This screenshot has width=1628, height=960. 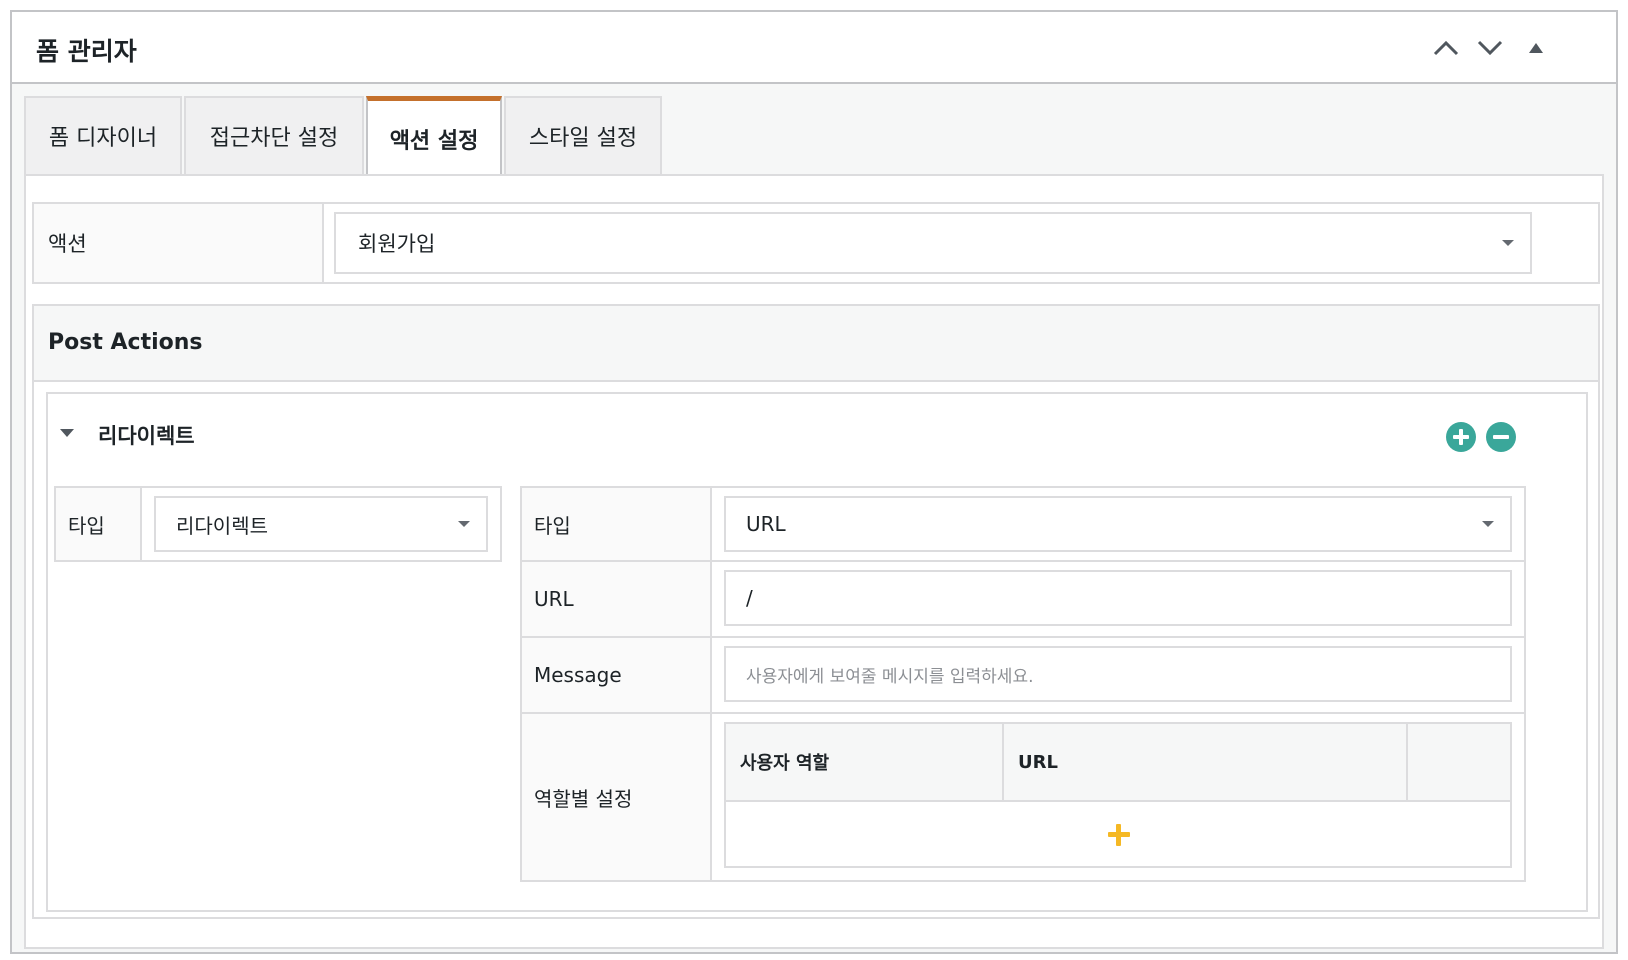 I want to click on chevron-up-icon, so click(x=1446, y=48).